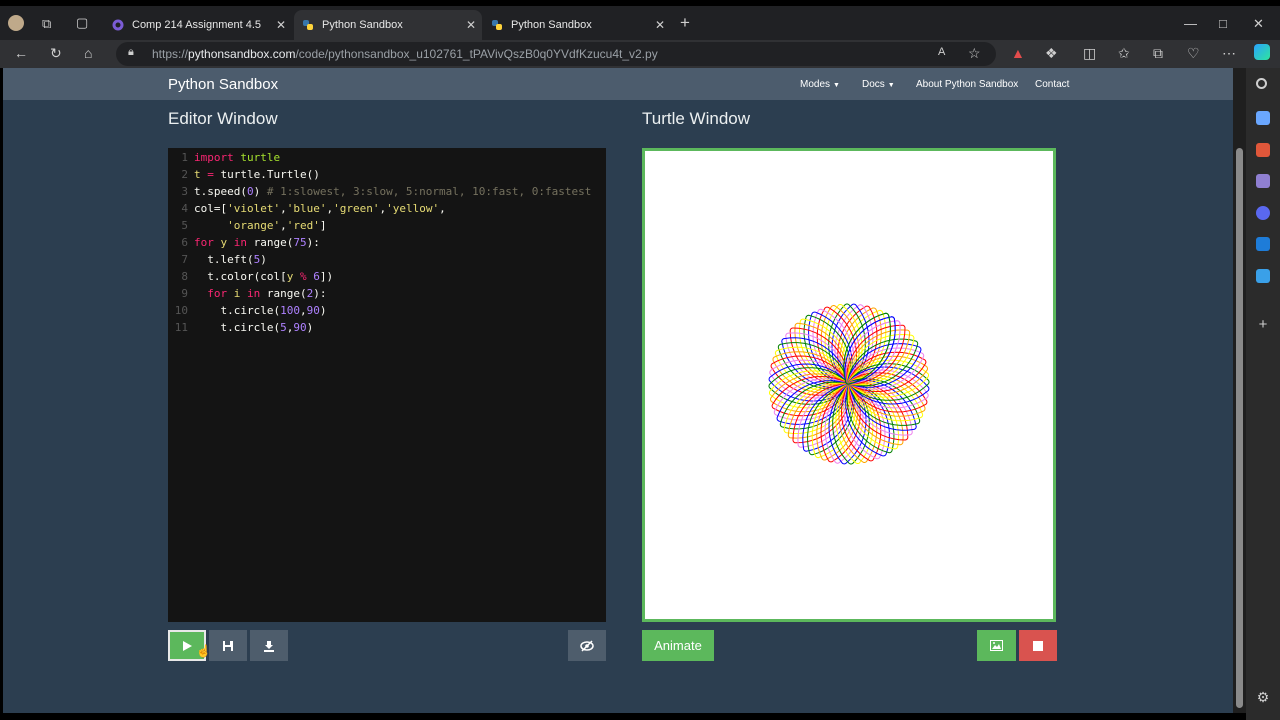  I want to click on nav-about: About Python Sandbox, so click(967, 84).